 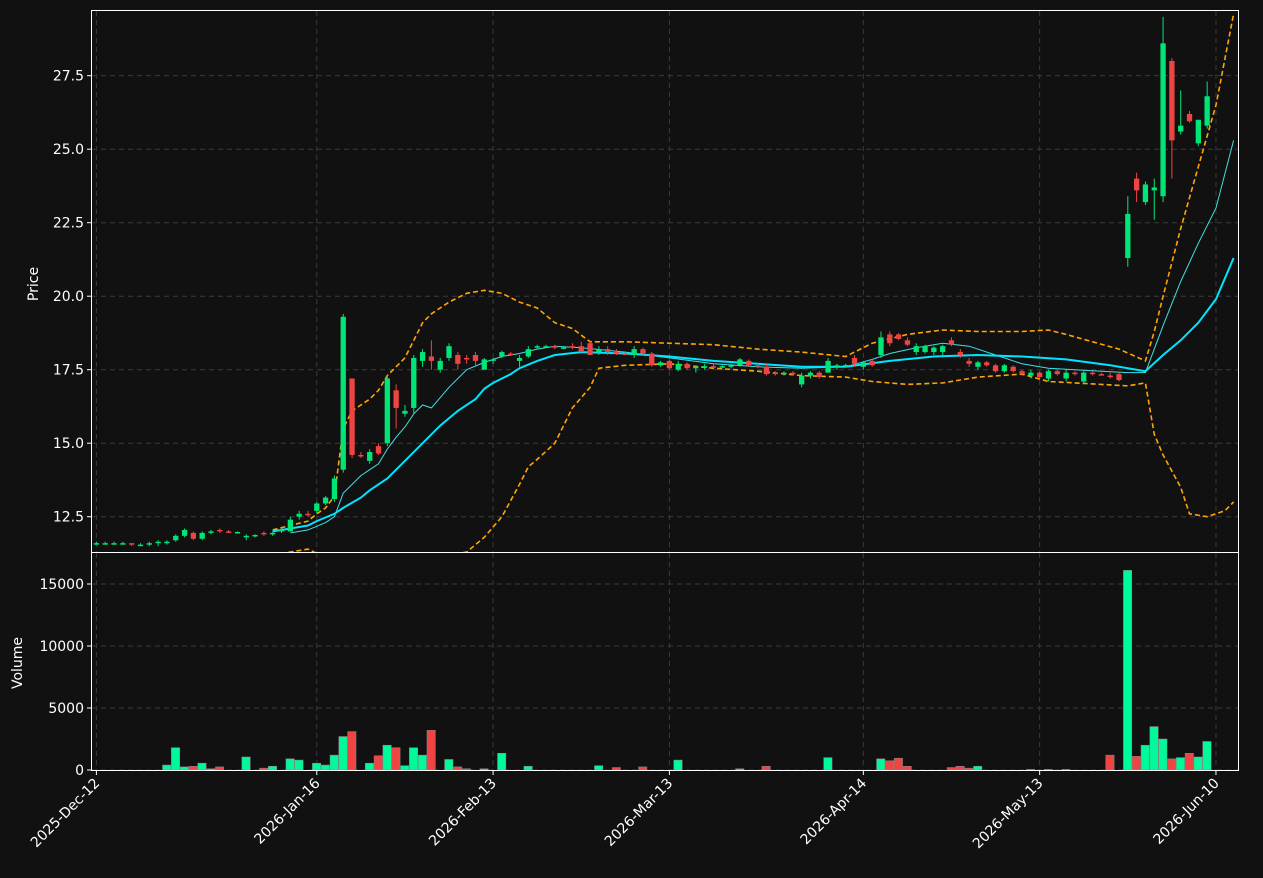 I want to click on volume-tick-label: 0, so click(x=79, y=771).